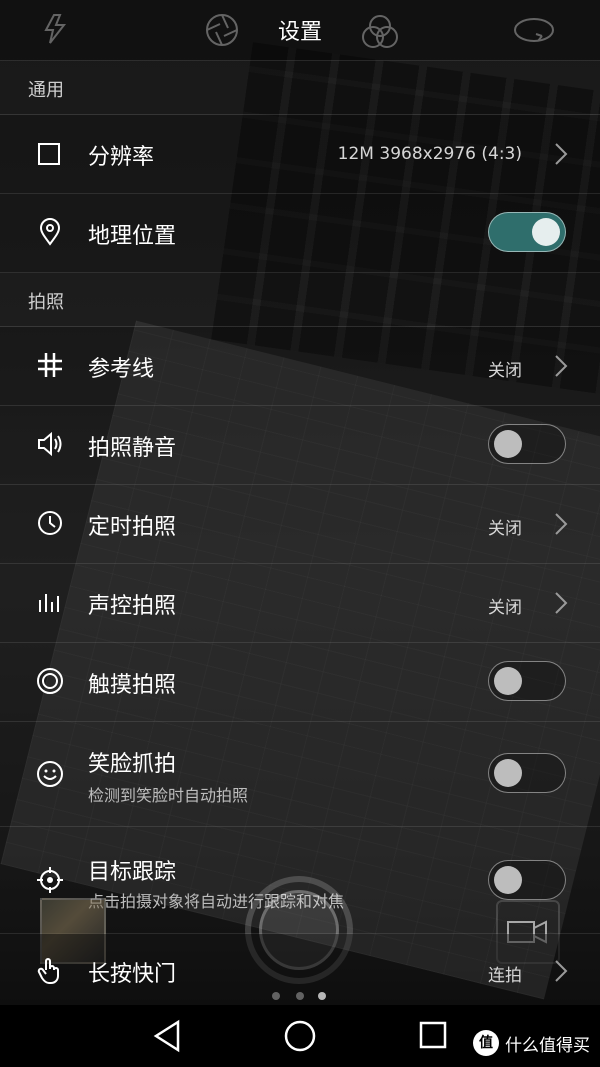 The height and width of the screenshot is (1067, 600). I want to click on page-title: 设置, so click(299, 32).